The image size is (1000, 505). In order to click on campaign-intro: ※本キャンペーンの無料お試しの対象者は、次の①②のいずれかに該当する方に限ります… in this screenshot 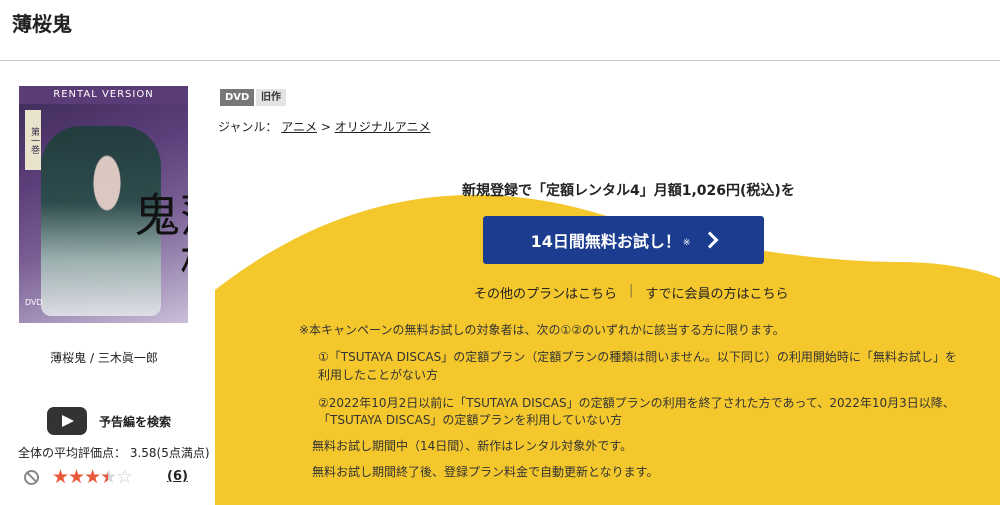, I will do `click(542, 330)`.